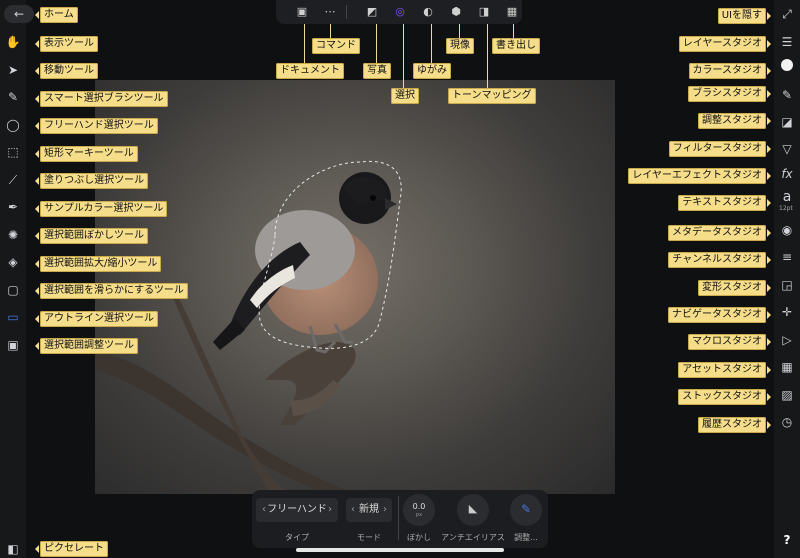 This screenshot has width=800, height=558. What do you see at coordinates (787, 285) in the screenshot?
I see `transform-icon: ◲` at bounding box center [787, 285].